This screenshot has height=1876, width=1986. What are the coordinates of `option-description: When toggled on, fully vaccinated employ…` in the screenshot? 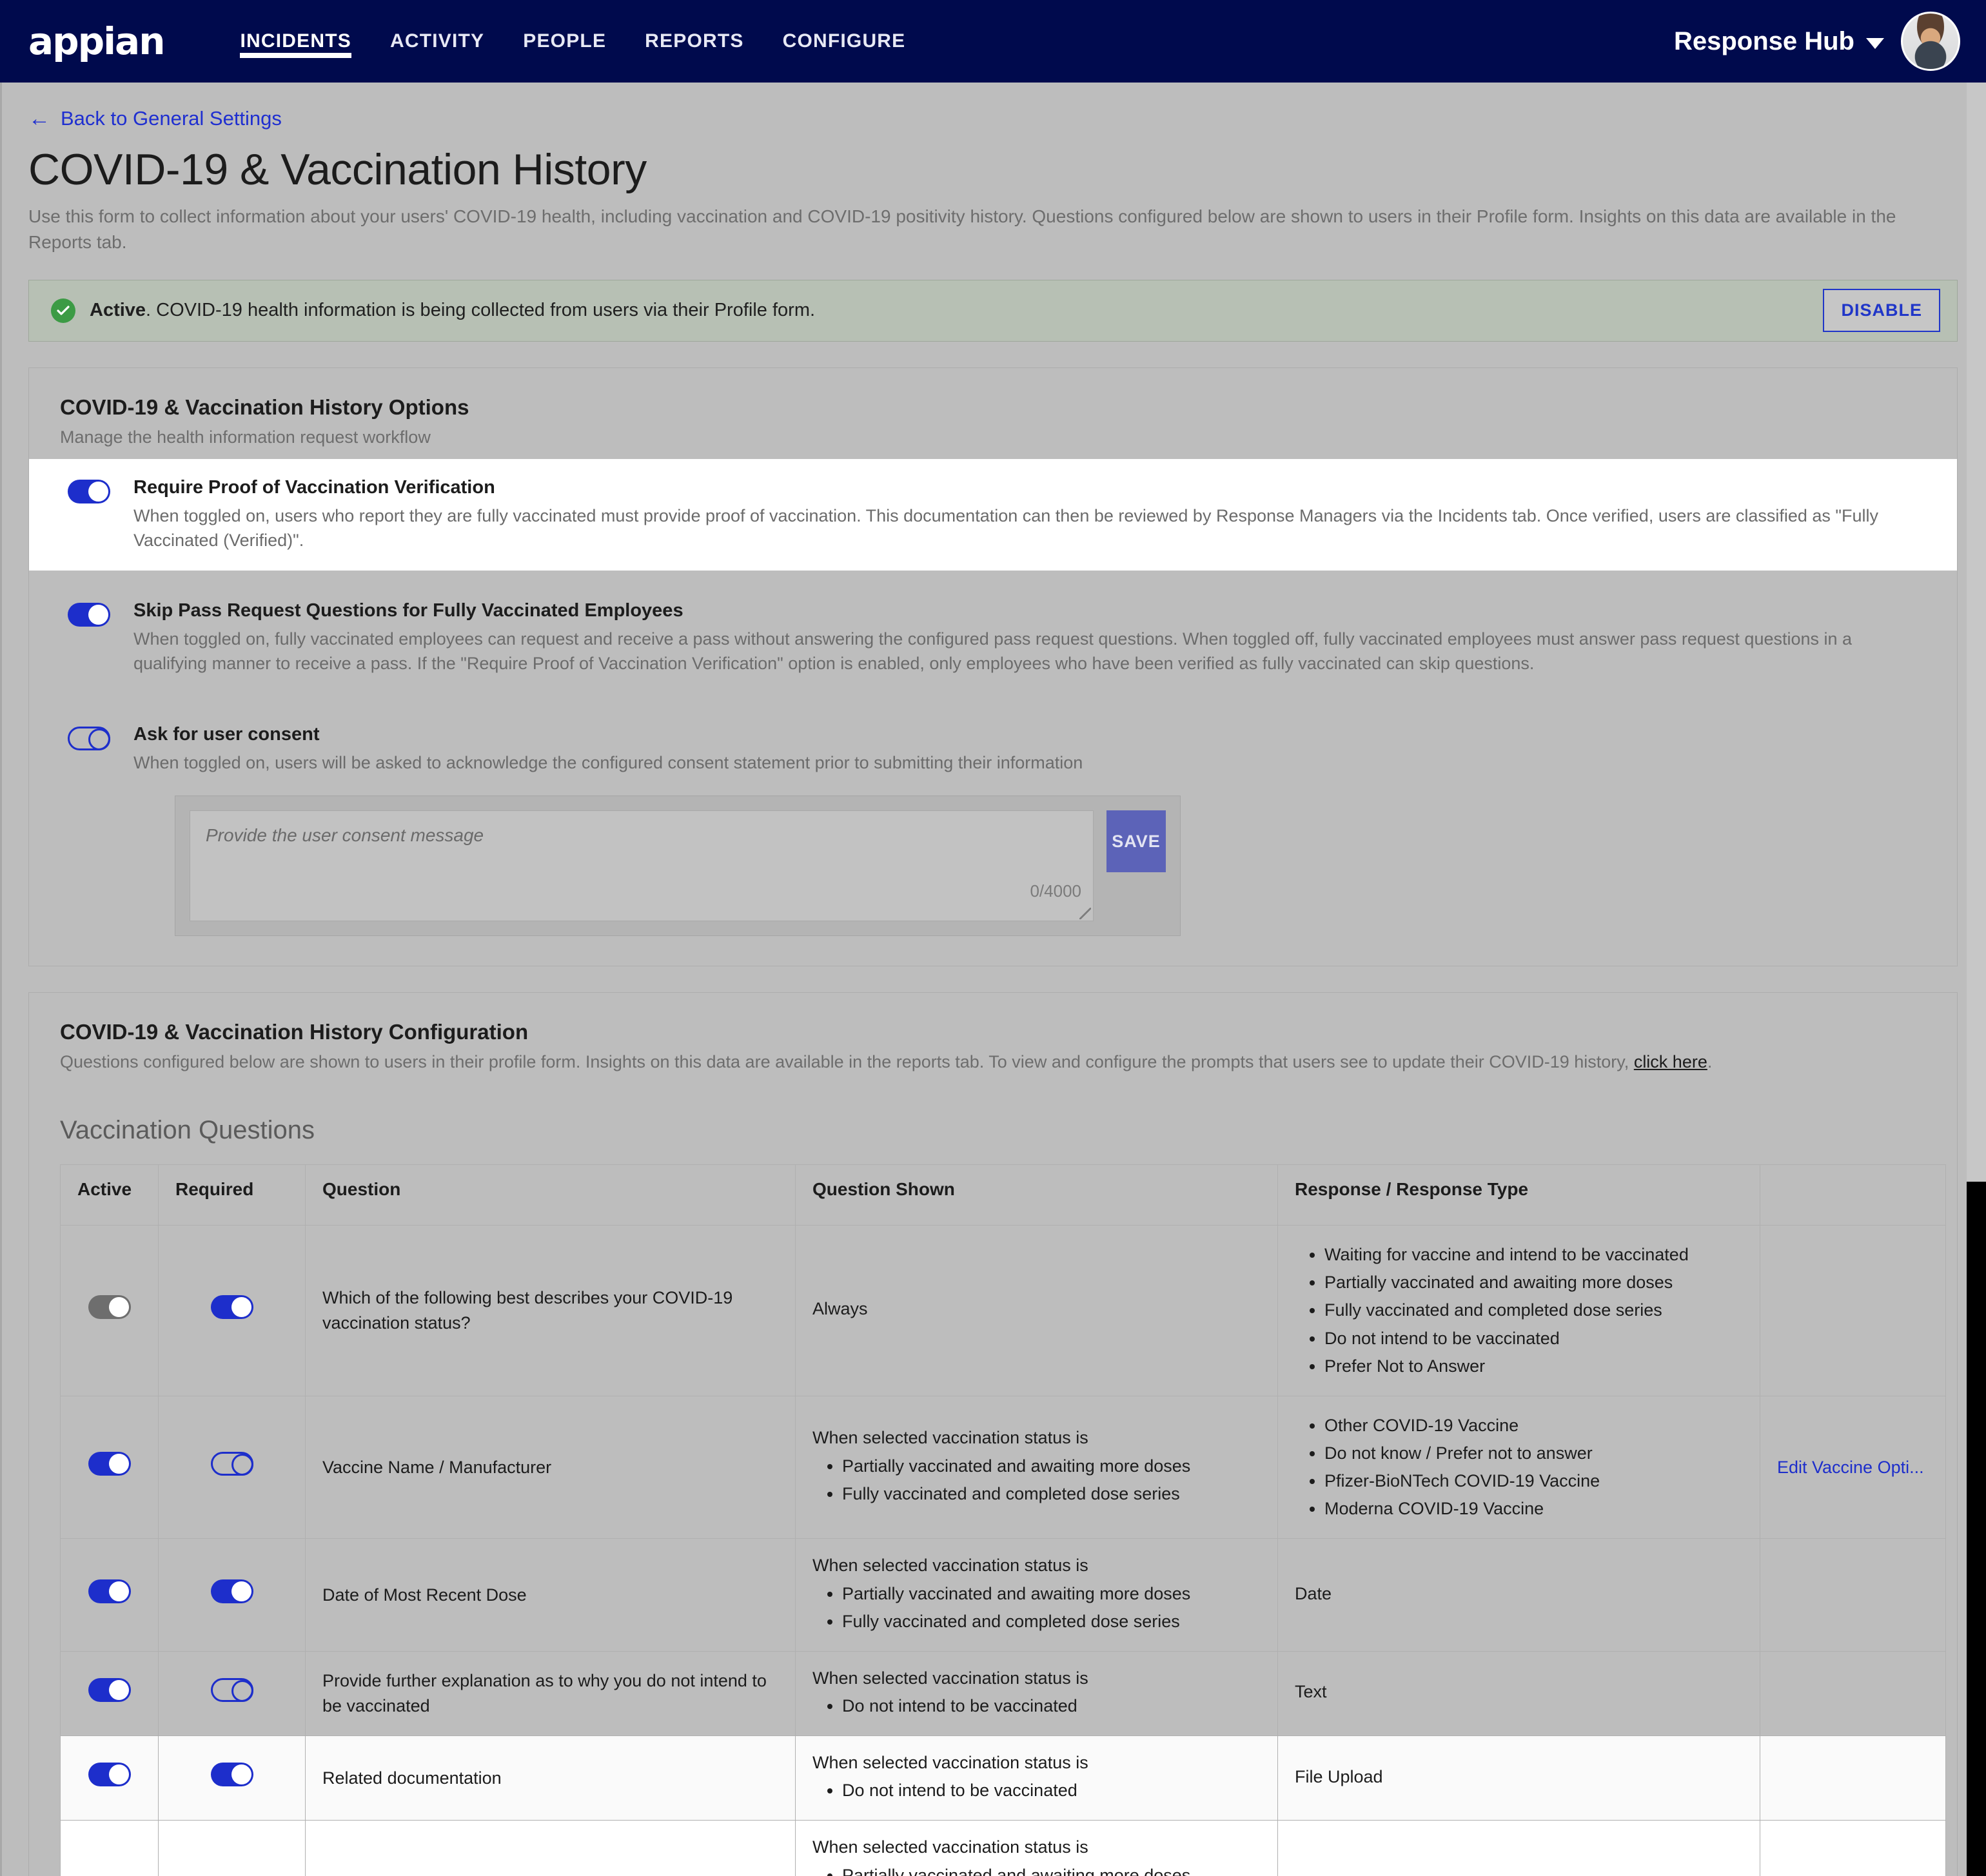 It's located at (993, 651).